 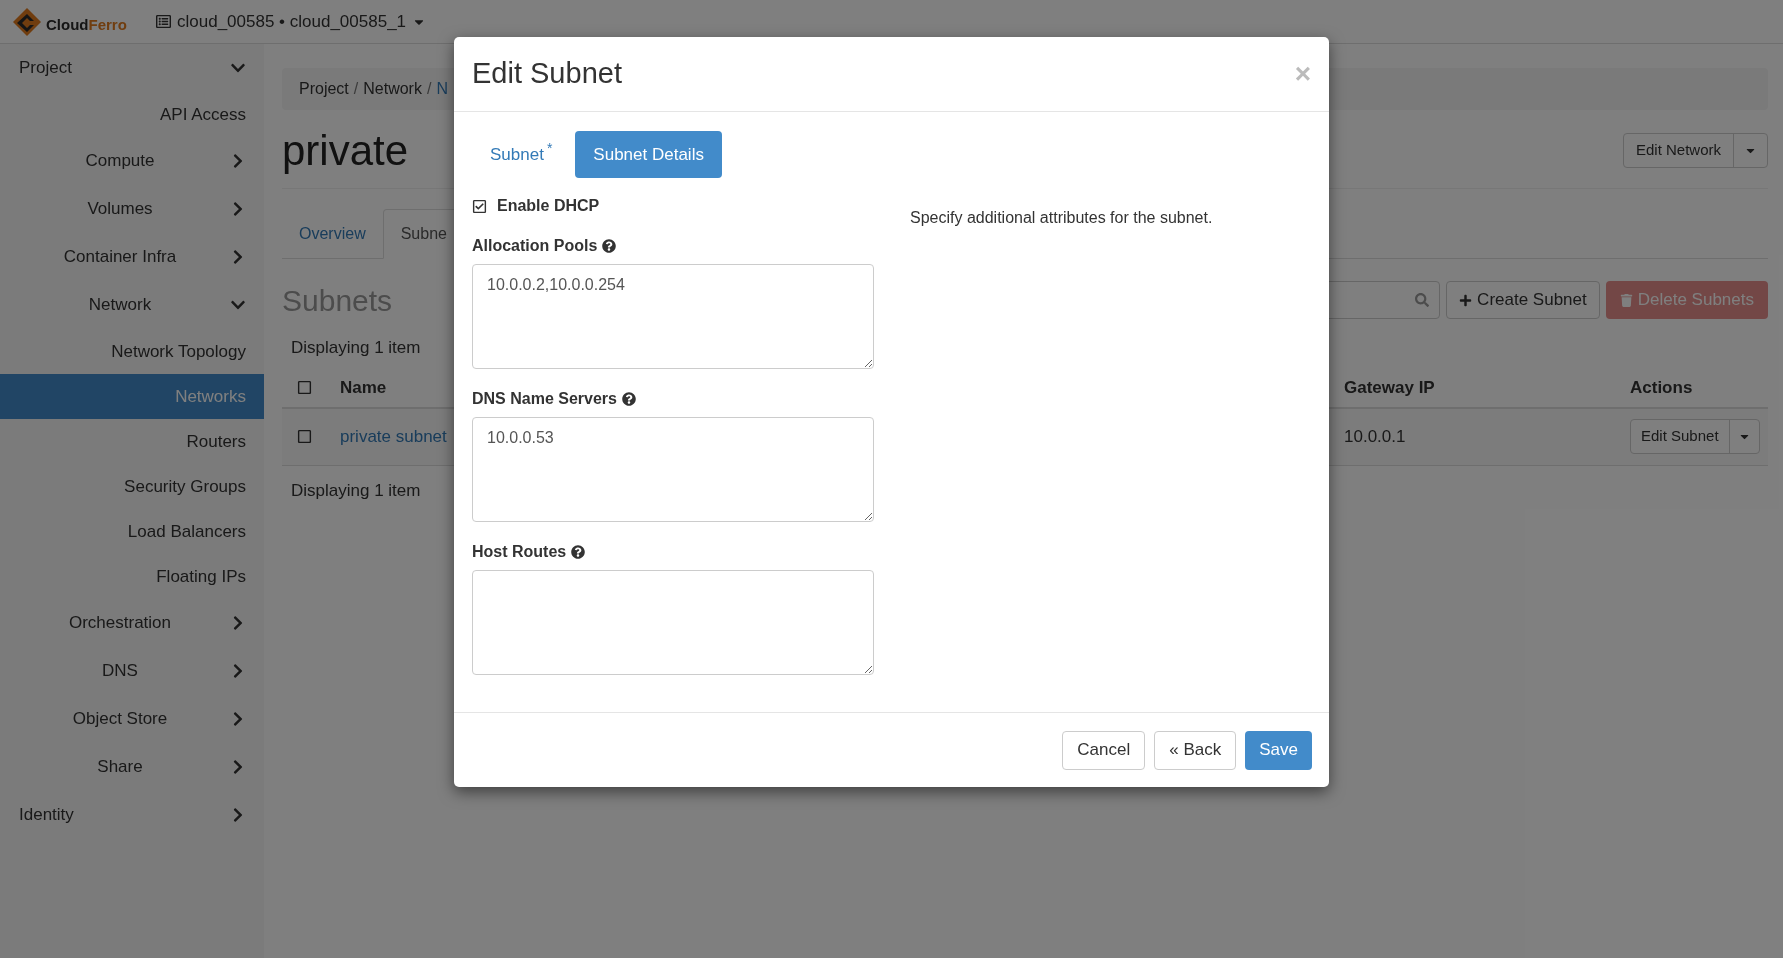 What do you see at coordinates (132, 486) in the screenshot?
I see `sidebar-item: Security Groups` at bounding box center [132, 486].